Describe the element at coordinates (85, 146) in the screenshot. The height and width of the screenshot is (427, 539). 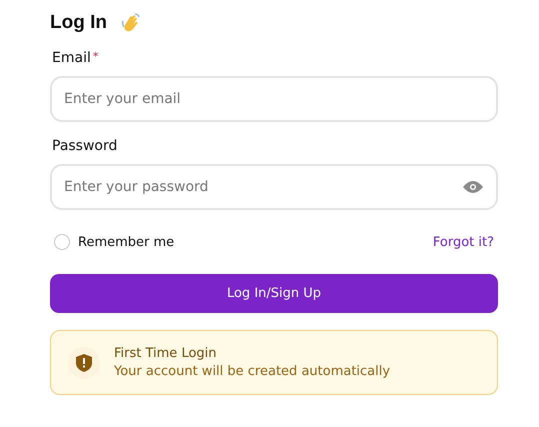
I see `field-label: Password` at that location.